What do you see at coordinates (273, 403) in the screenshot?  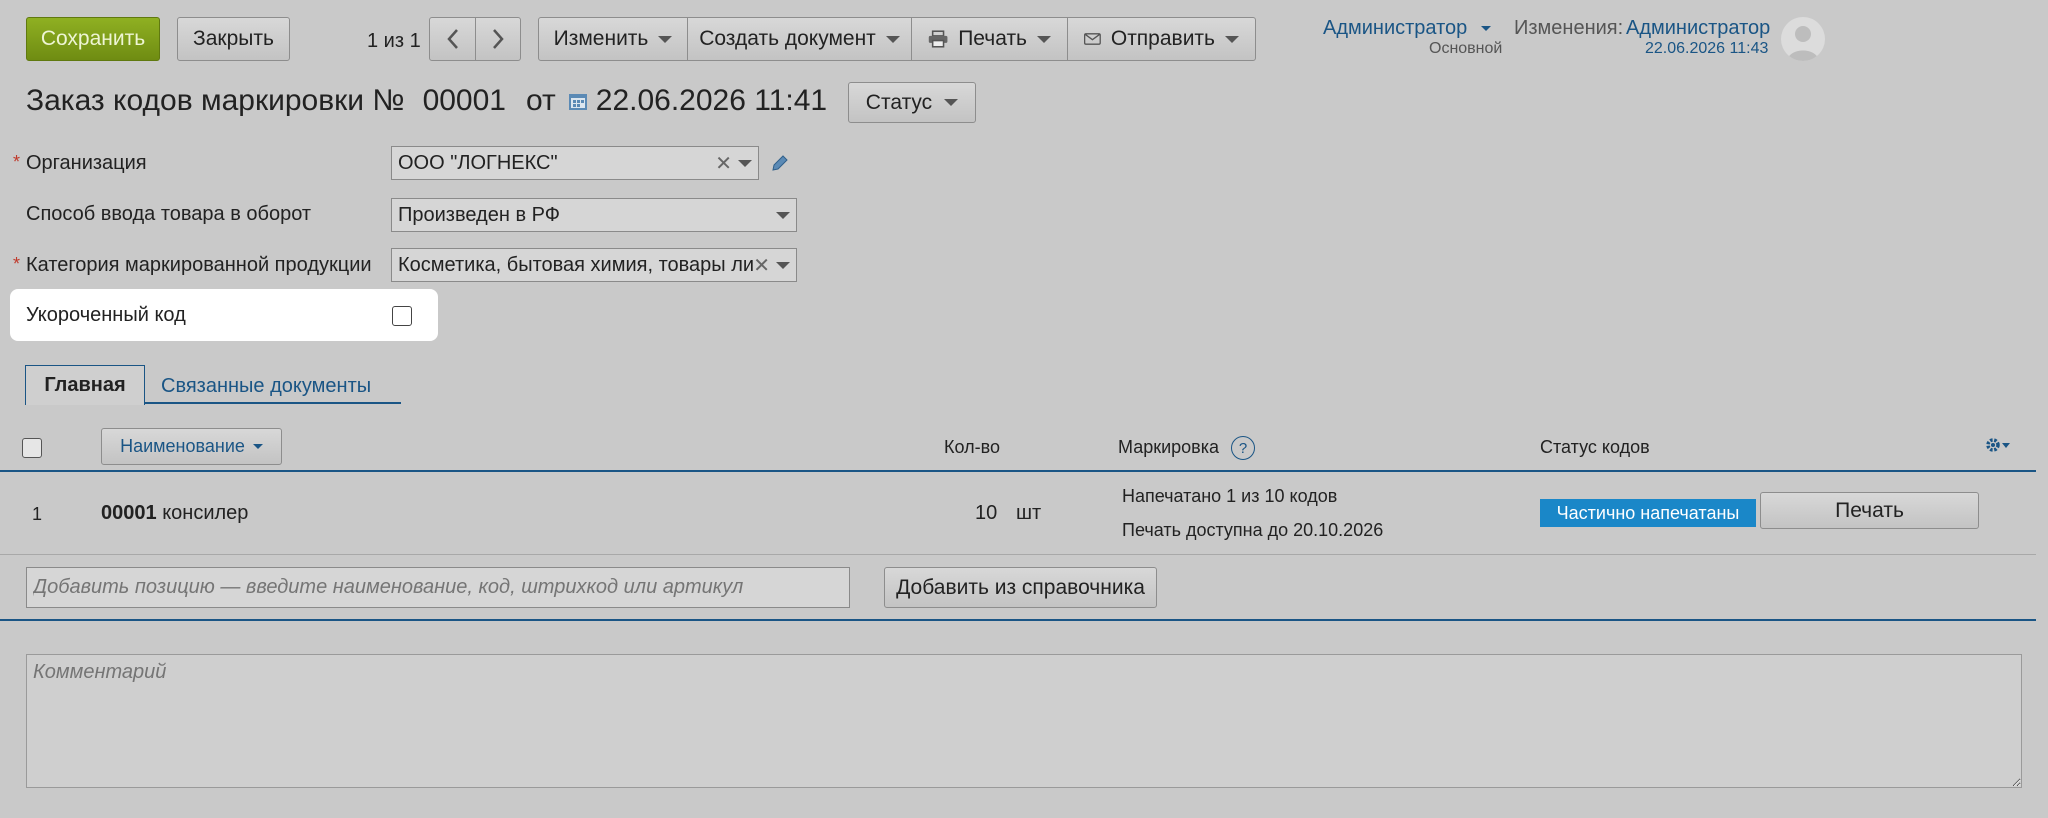 I see `tab-underline` at bounding box center [273, 403].